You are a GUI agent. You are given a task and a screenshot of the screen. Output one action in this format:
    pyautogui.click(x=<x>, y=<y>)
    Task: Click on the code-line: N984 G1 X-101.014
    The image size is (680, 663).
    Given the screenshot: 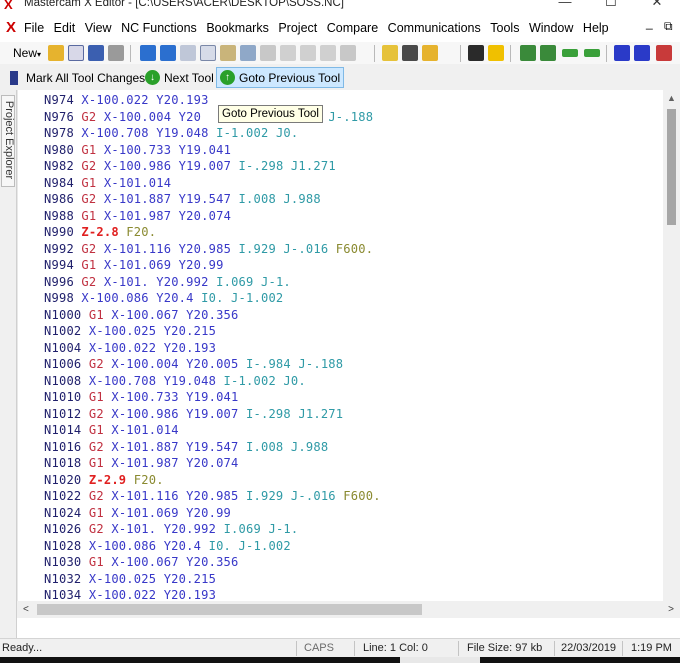 What is the action you would take?
    pyautogui.click(x=107, y=184)
    